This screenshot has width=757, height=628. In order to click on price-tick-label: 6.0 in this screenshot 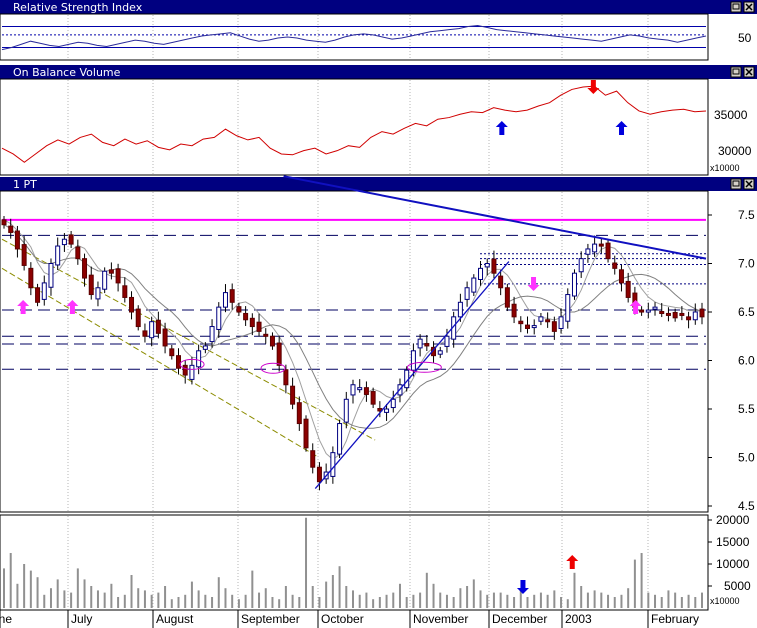, I will do `click(746, 361)`.